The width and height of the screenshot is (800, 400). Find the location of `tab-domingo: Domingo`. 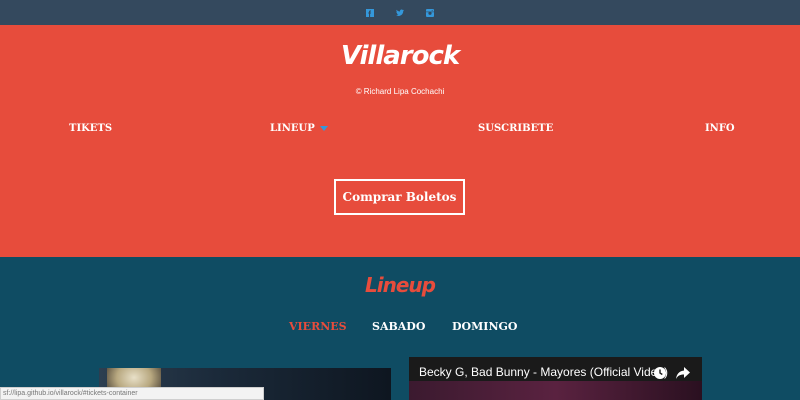

tab-domingo: Domingo is located at coordinates (484, 326).